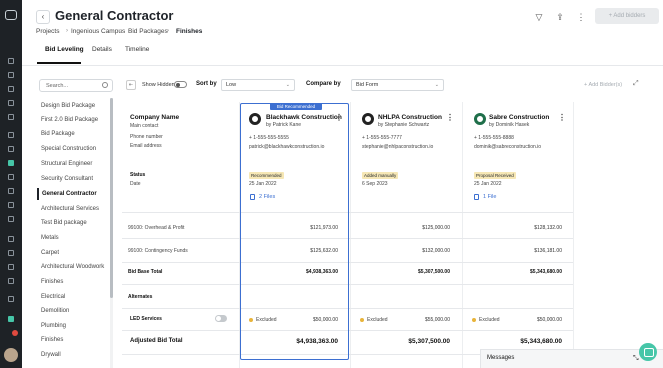 The image size is (663, 368). Describe the element at coordinates (11, 355) in the screenshot. I see `avatar` at that location.